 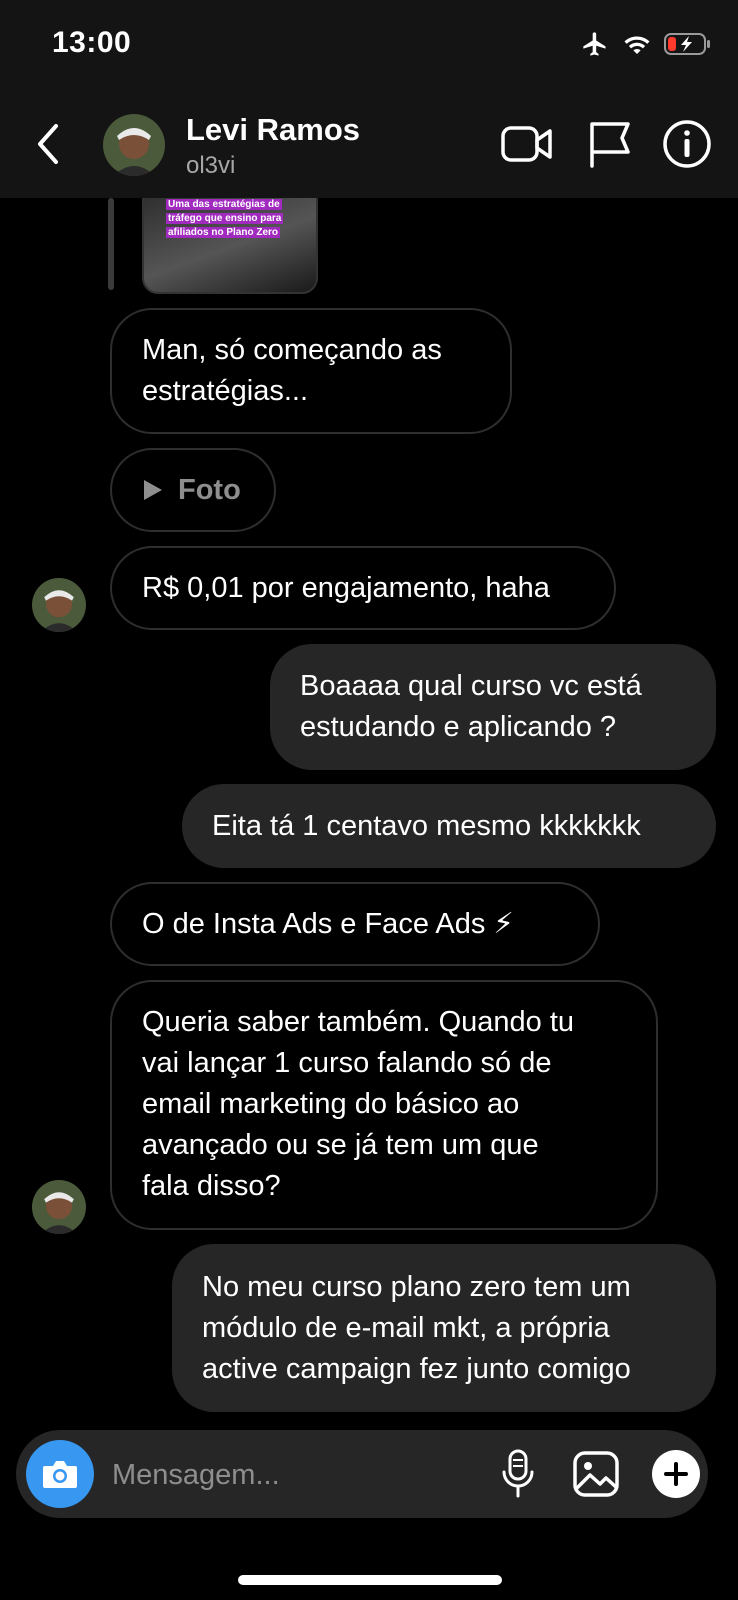 I want to click on message-bubble-outgoing: Eita tá 1 centavo mesmo kkkkkkk, so click(x=449, y=826).